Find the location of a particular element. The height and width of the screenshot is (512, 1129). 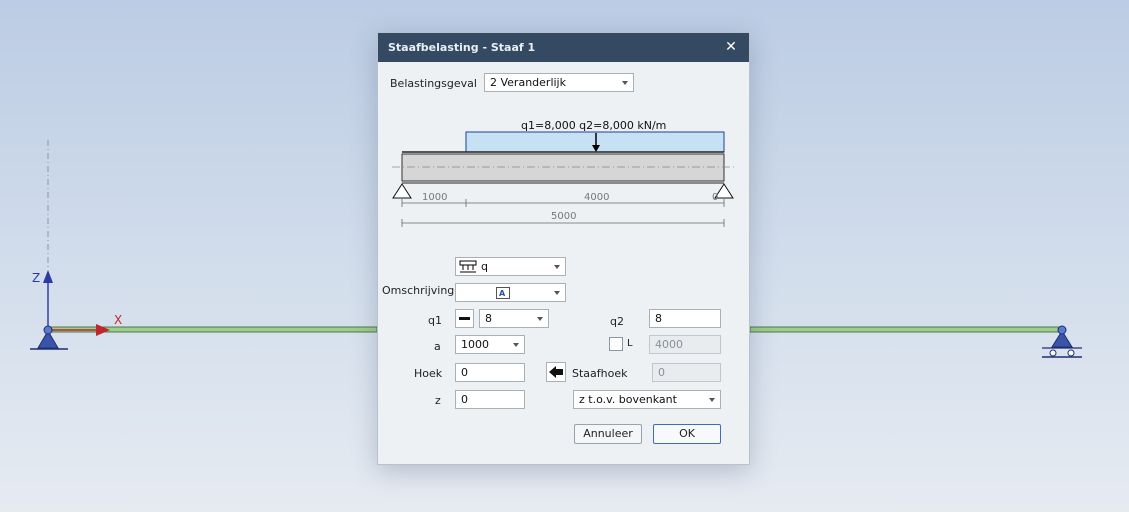

a-value: 1000 is located at coordinates (475, 344).